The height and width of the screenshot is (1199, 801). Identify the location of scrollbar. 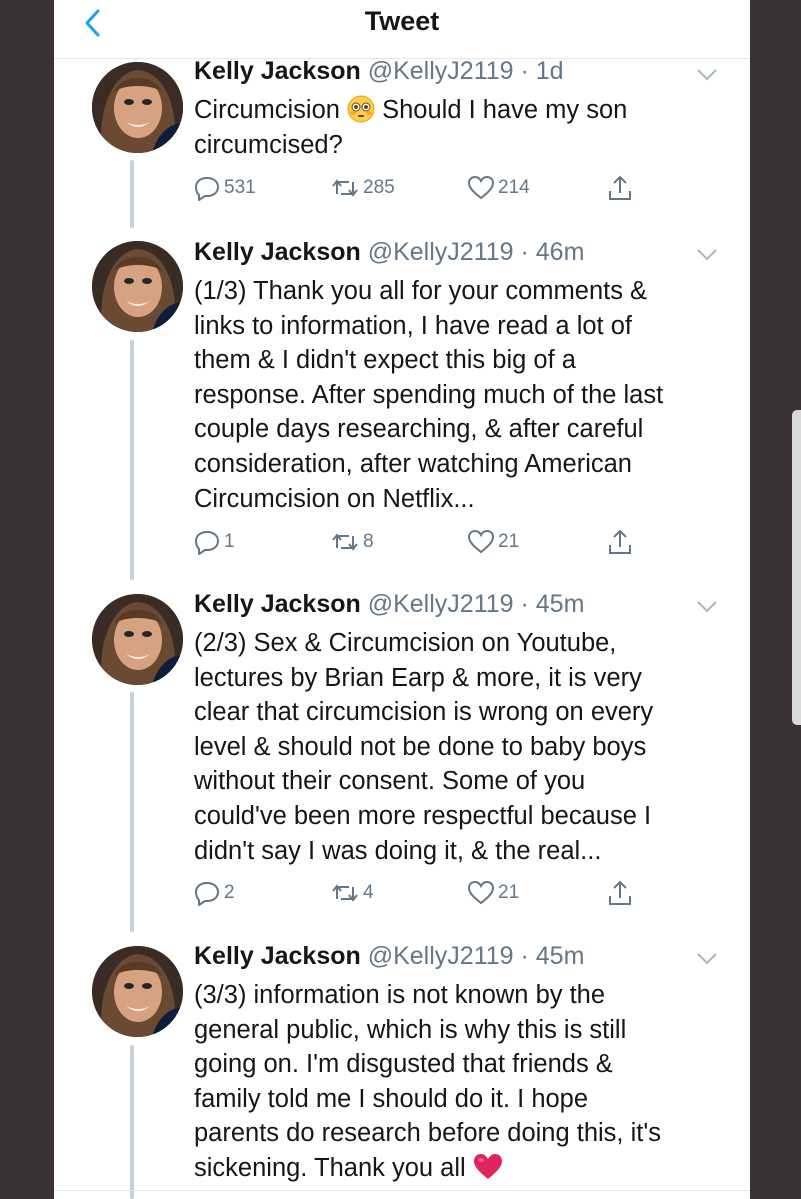
(796, 567).